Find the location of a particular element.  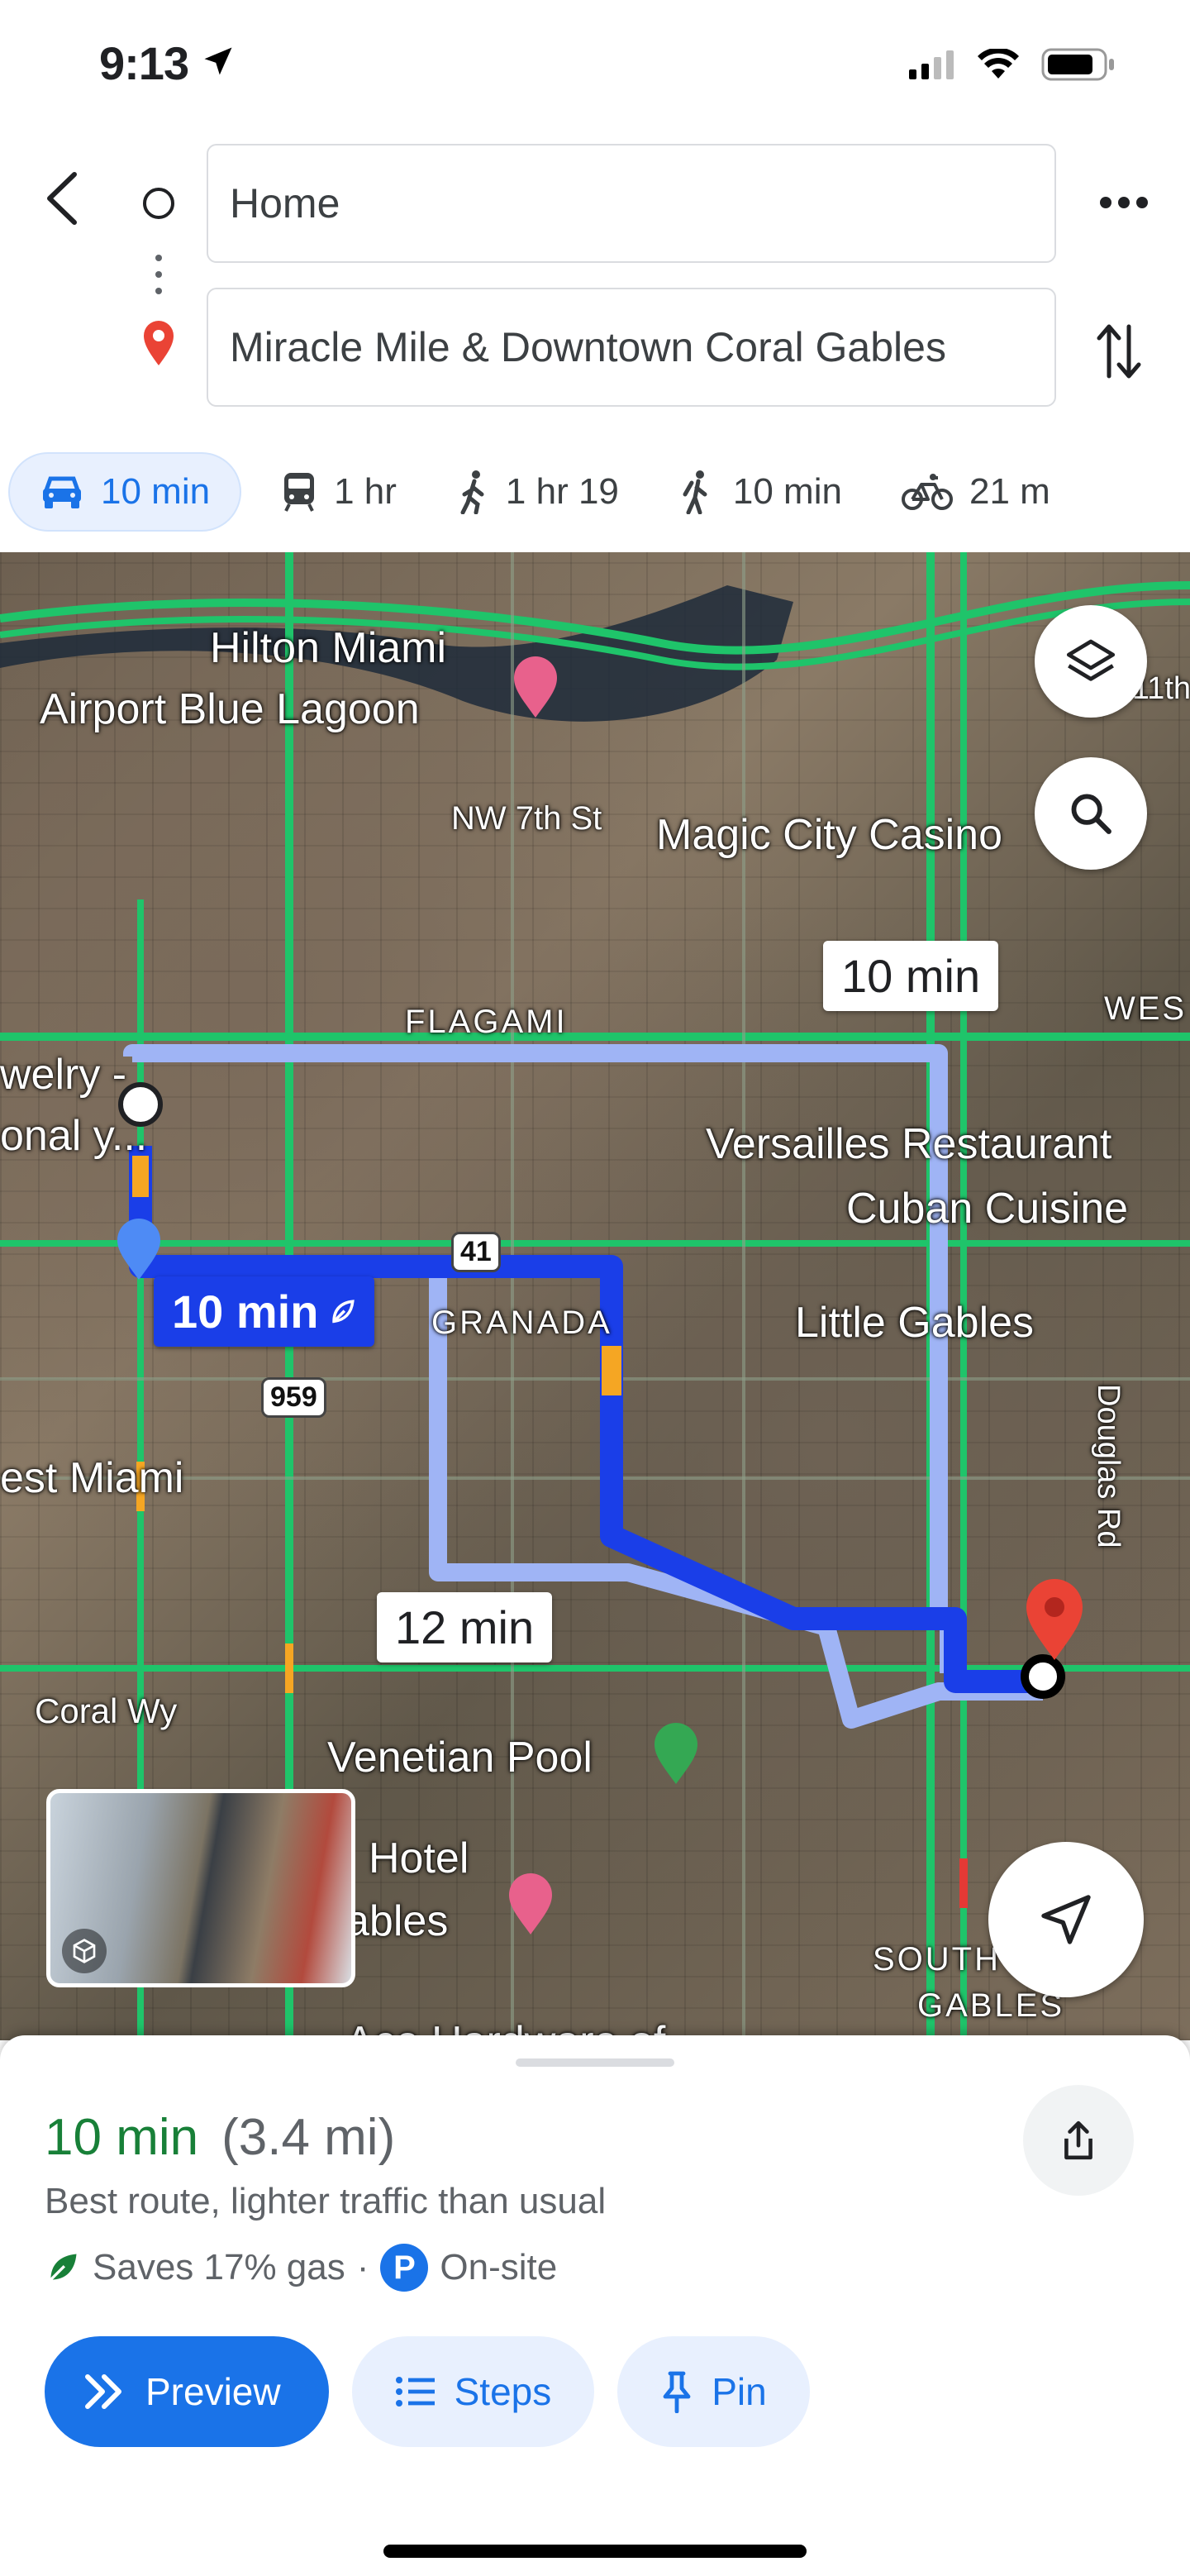

poi-label: Versailles Restaurant is located at coordinates (908, 1144).